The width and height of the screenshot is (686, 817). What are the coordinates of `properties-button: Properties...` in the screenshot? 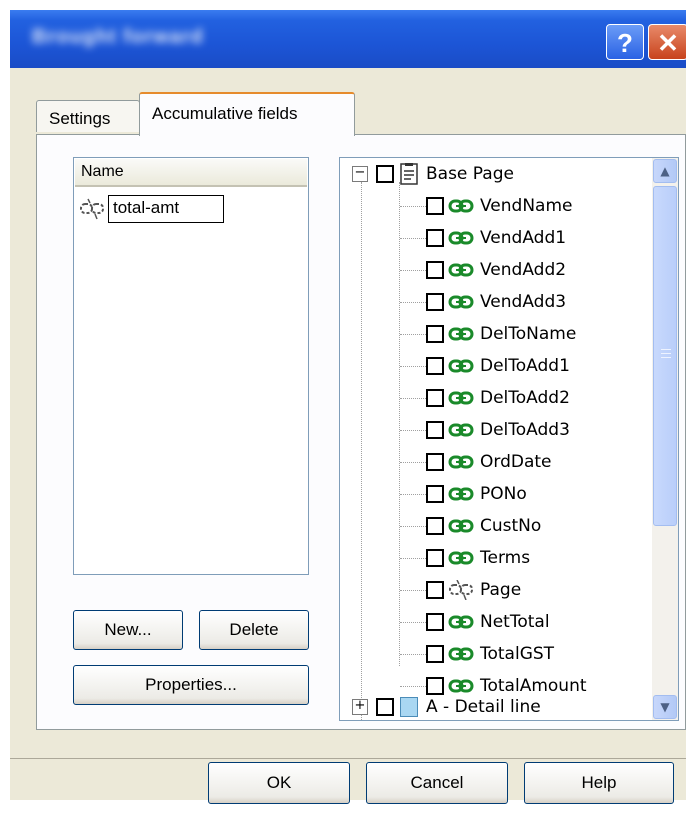 It's located at (191, 685).